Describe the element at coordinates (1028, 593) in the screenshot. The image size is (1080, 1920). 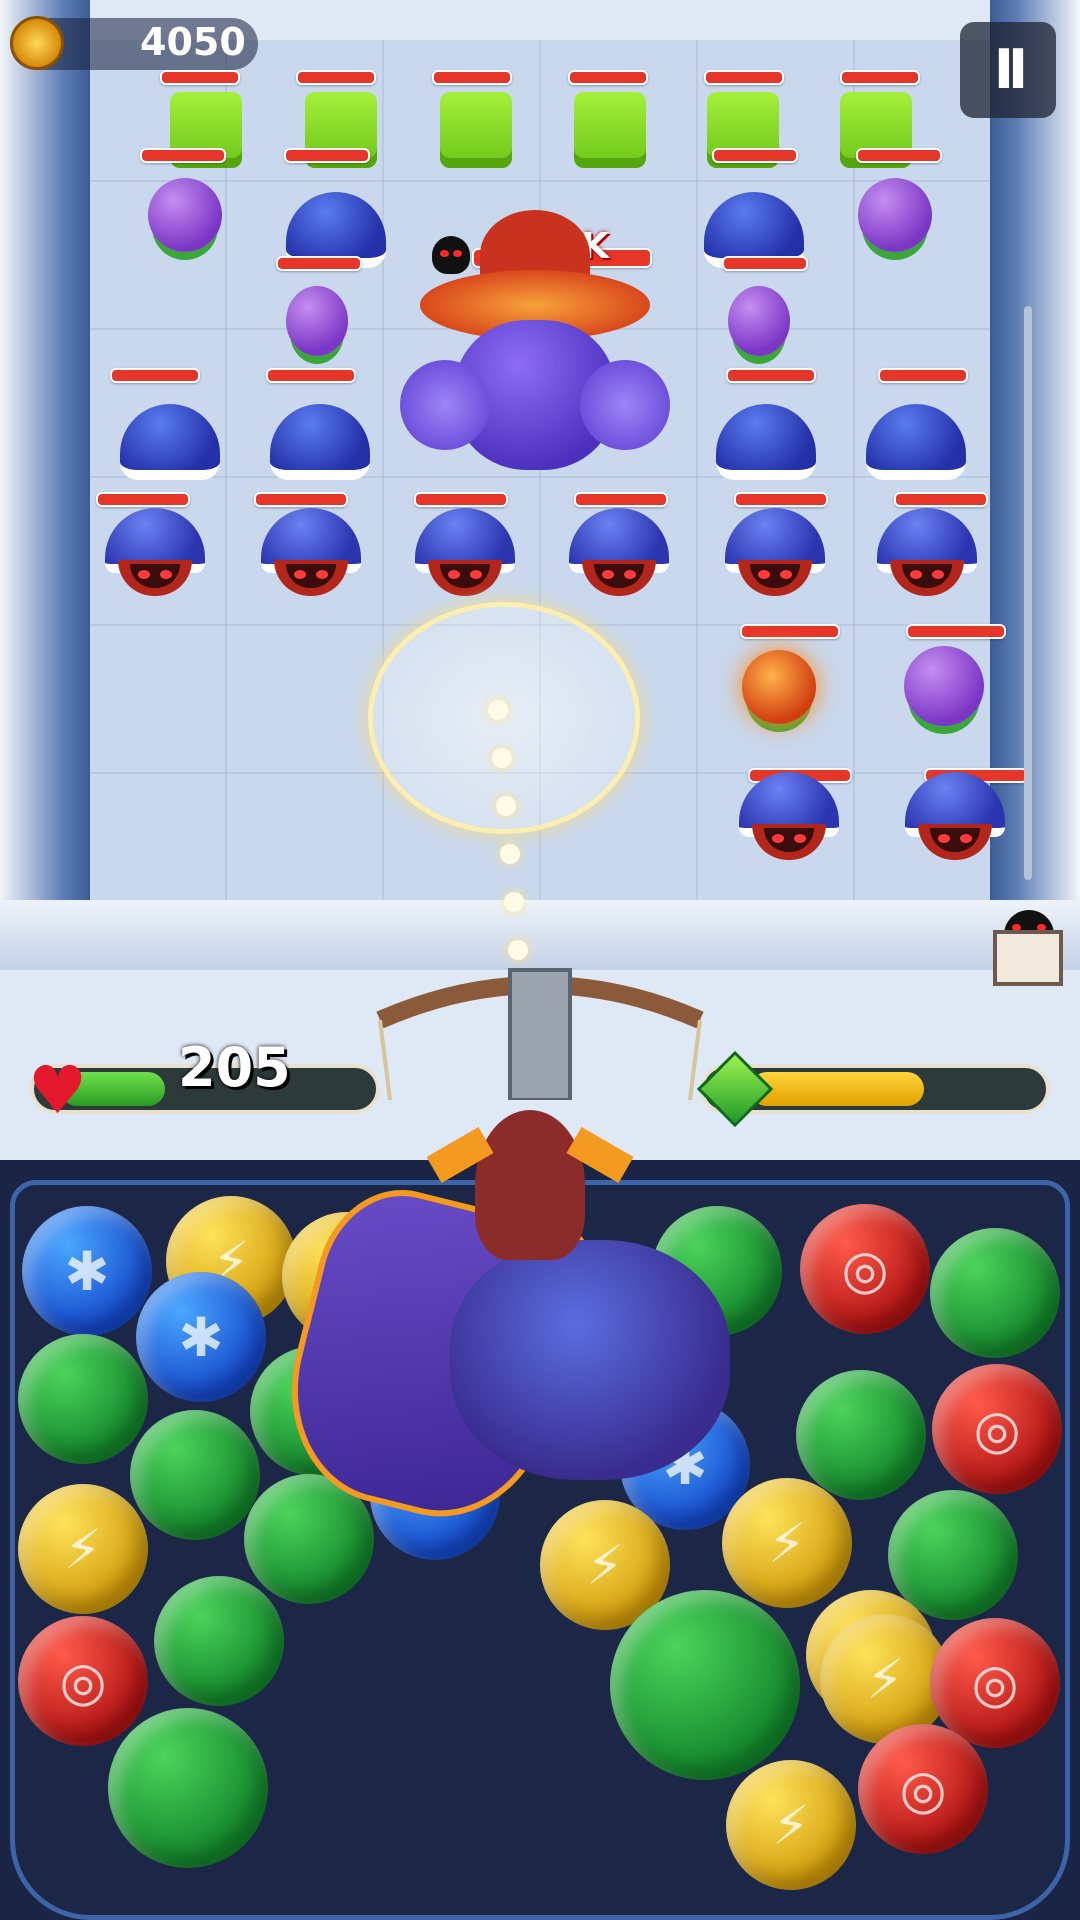
I see `wave-progress-track` at that location.